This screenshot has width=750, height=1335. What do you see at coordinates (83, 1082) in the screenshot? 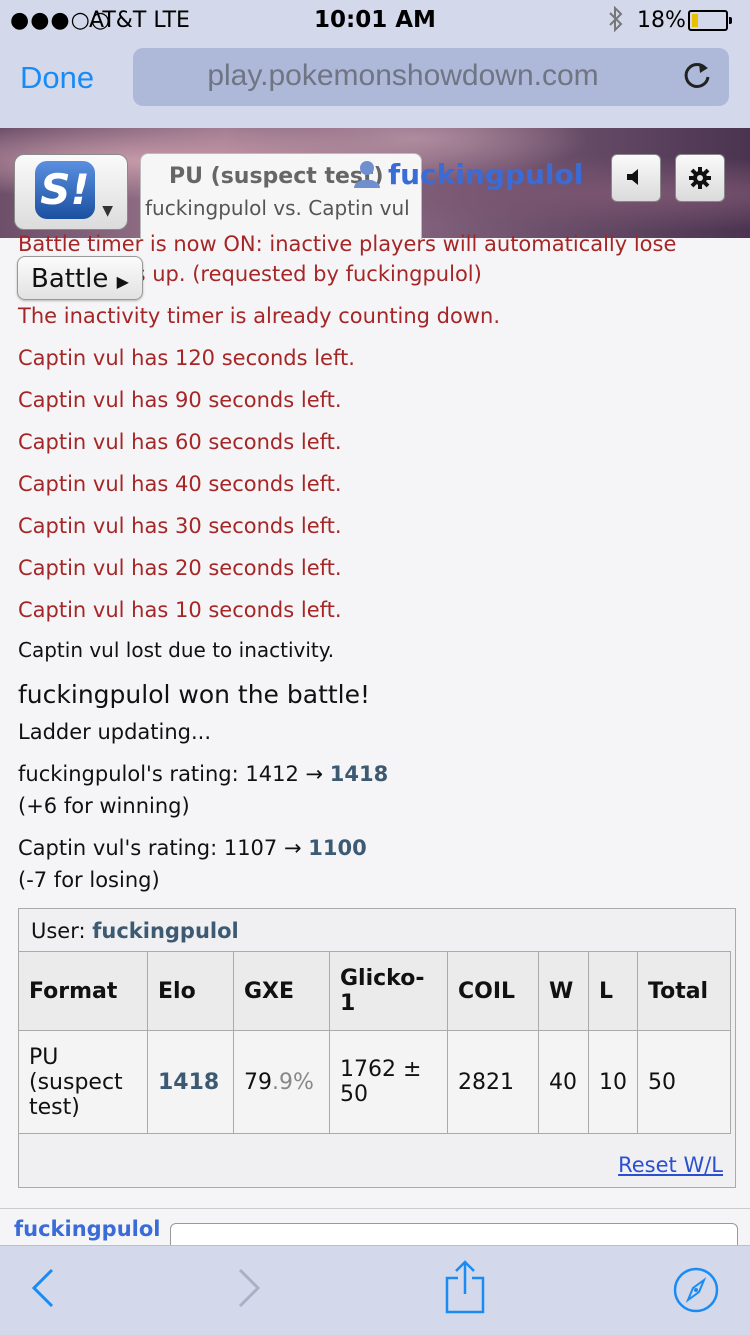
I see `cell-format: PU (suspect test)` at bounding box center [83, 1082].